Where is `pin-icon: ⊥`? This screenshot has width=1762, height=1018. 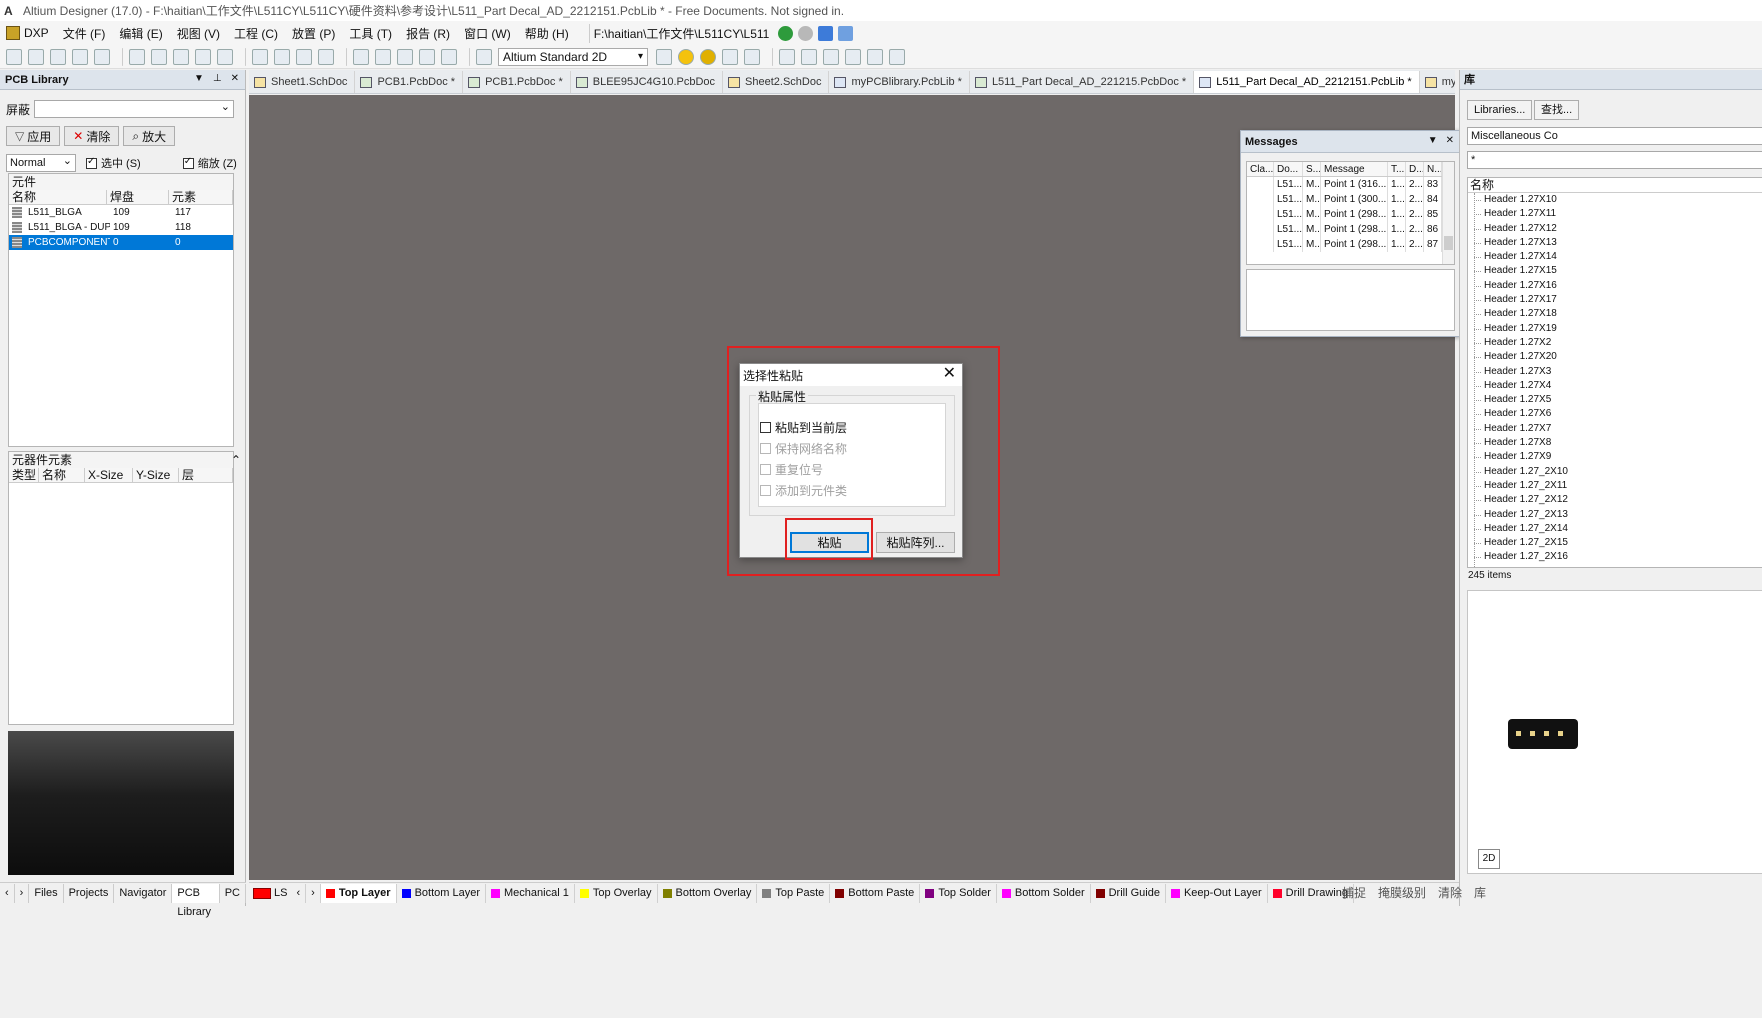 pin-icon: ⊥ is located at coordinates (217, 78).